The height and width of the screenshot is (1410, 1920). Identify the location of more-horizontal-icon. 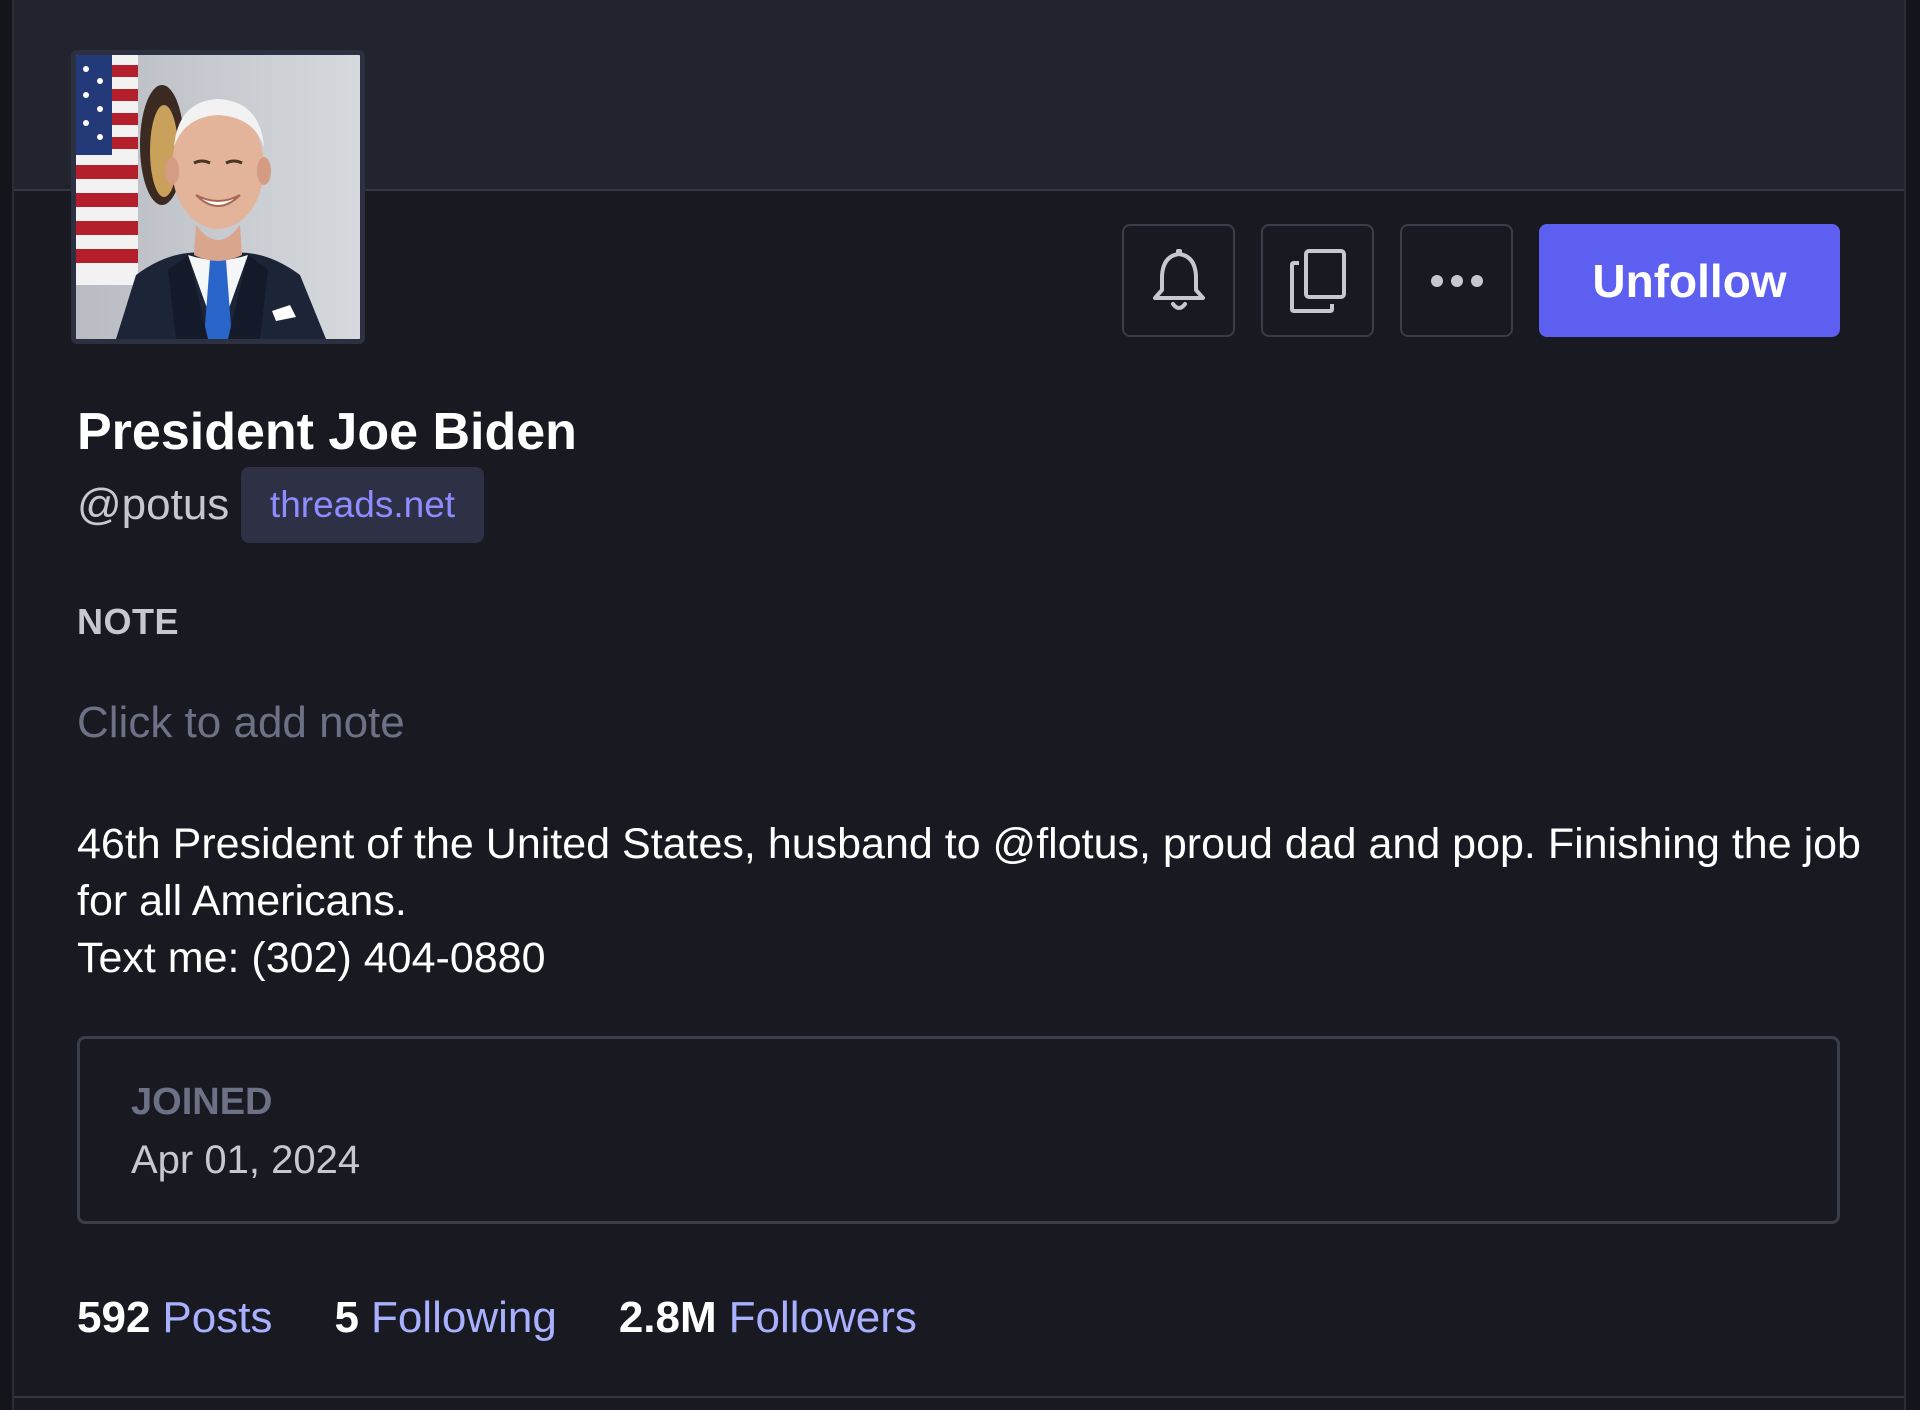
(1456, 280).